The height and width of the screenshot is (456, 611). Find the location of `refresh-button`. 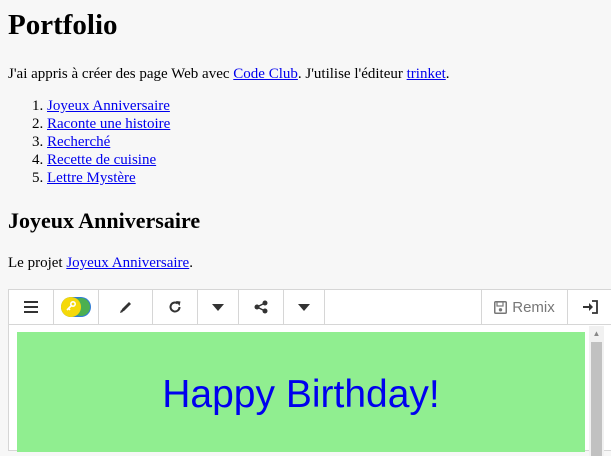

refresh-button is located at coordinates (175, 307).